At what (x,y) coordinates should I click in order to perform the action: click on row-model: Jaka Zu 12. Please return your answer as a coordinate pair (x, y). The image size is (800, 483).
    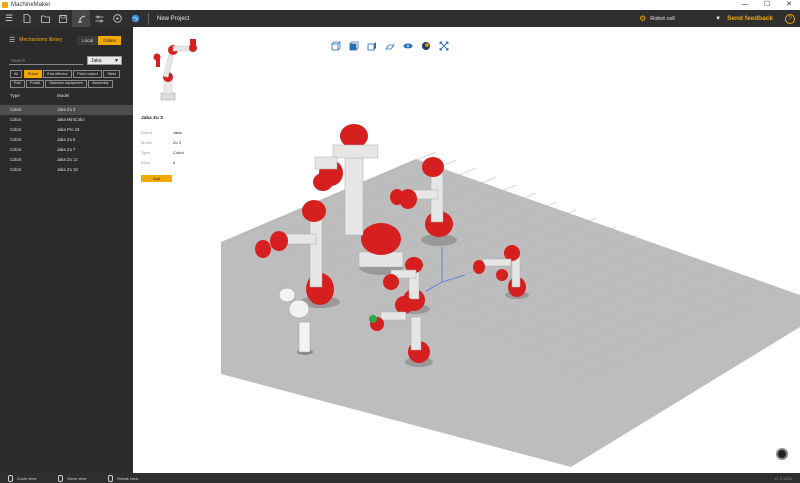
    Looking at the image, I should click on (67, 160).